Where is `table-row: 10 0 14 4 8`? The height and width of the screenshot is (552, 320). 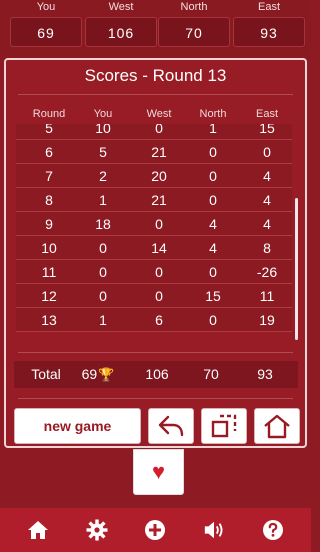 table-row: 10 0 14 4 8 is located at coordinates (154, 248).